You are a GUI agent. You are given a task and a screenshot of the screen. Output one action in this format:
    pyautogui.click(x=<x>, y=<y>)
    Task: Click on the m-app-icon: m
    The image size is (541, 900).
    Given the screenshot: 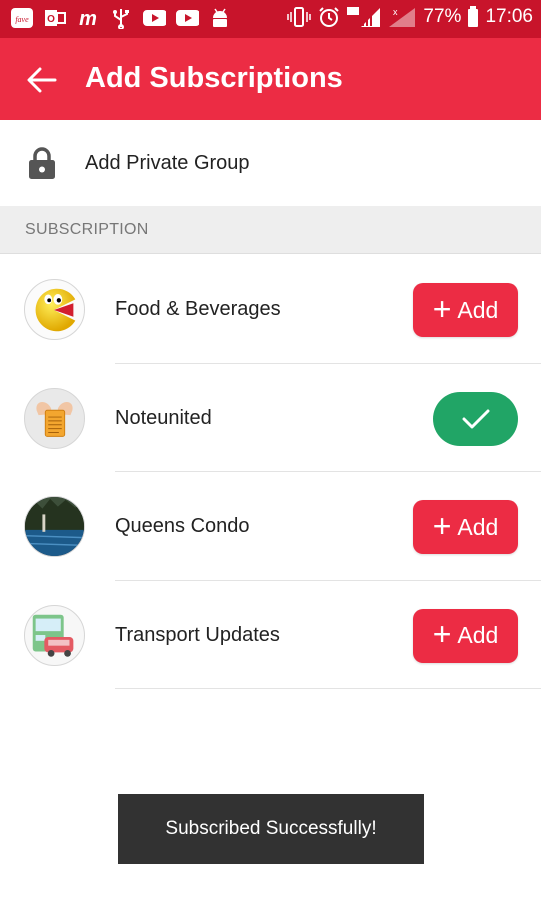 What is the action you would take?
    pyautogui.click(x=88, y=18)
    